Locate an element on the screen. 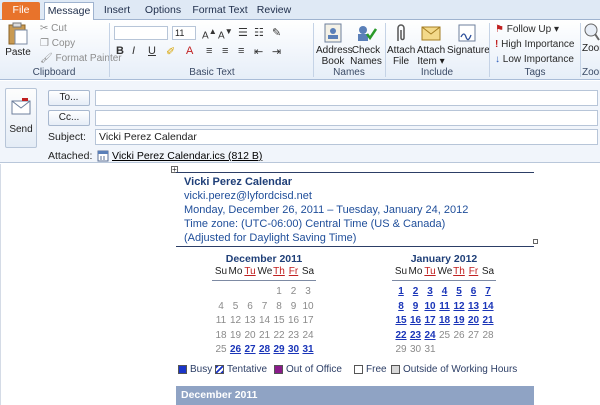 This screenshot has height=405, width=600. tab-options: Options is located at coordinates (163, 11).